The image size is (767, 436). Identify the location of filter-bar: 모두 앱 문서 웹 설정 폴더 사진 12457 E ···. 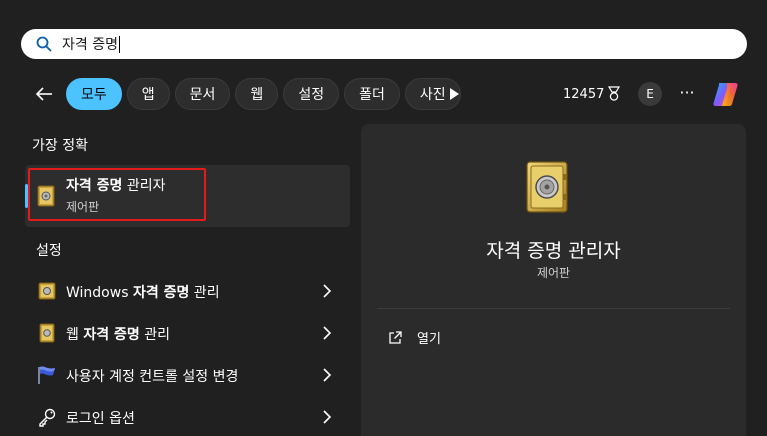
(383, 94).